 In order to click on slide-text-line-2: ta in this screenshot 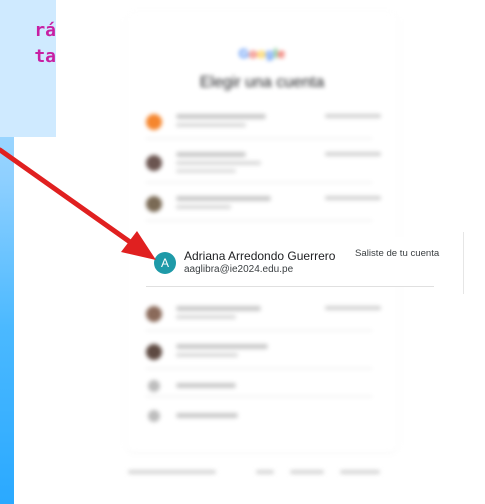, I will do `click(45, 56)`.